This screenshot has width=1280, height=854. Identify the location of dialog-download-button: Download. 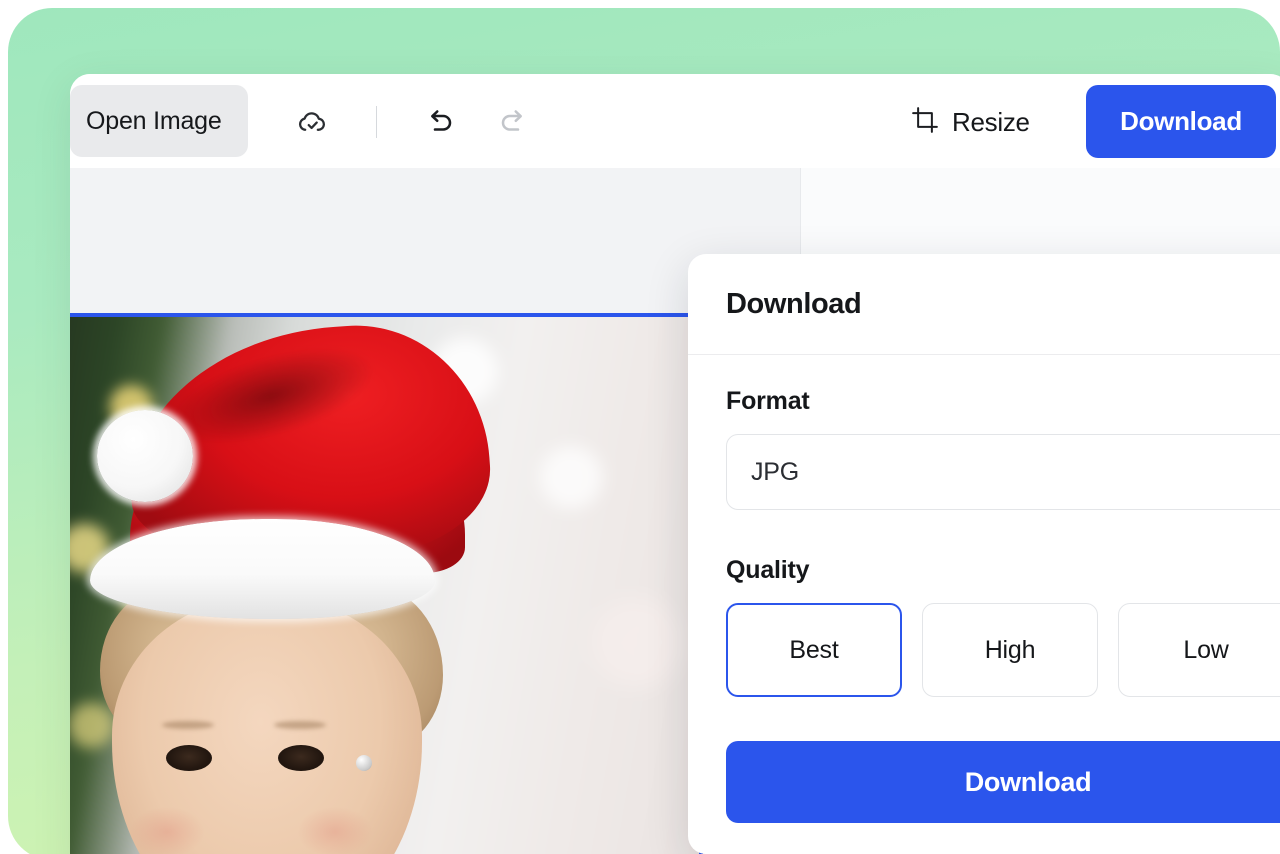
(1003, 782).